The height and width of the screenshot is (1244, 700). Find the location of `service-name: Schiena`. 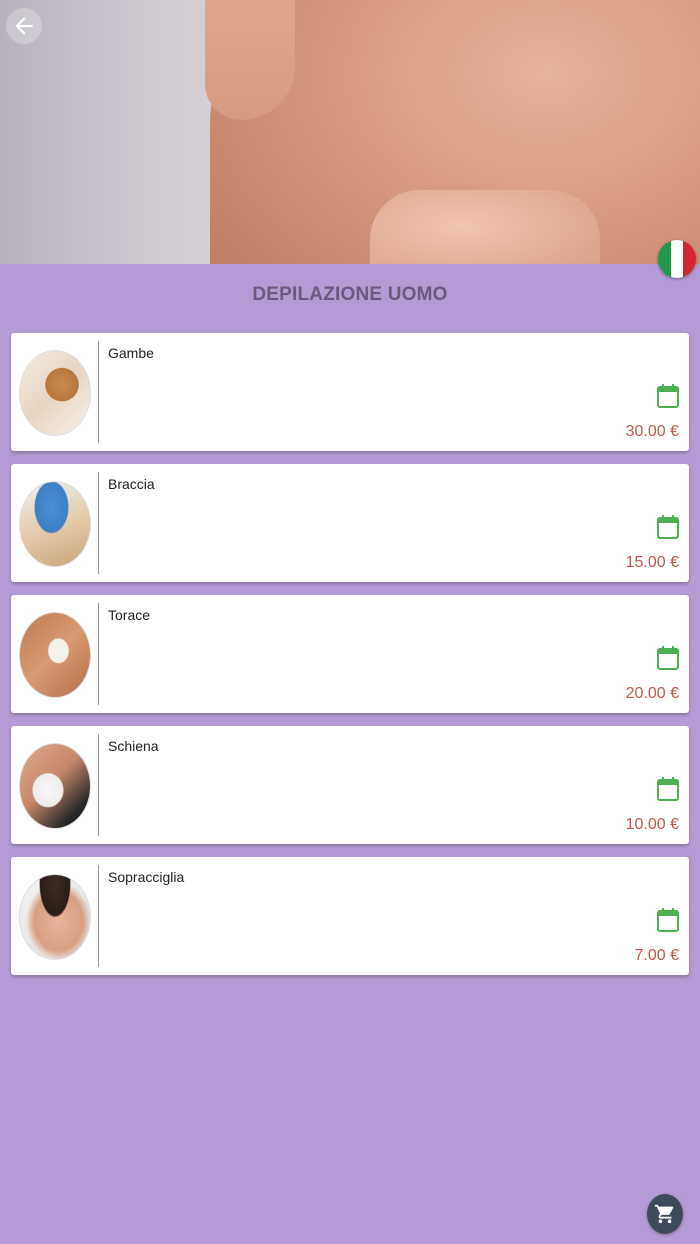

service-name: Schiena is located at coordinates (133, 746).